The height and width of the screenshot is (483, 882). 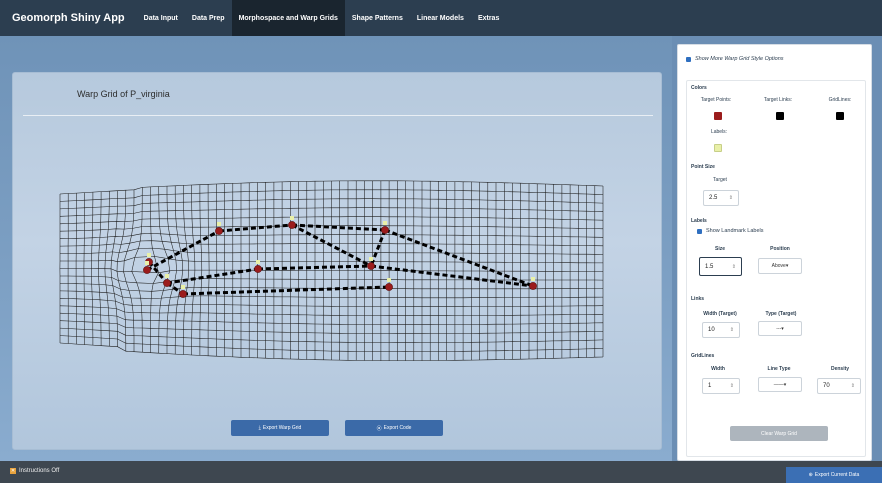 I want to click on export-warp-grid-label: Export Warp Grid, so click(x=282, y=428).